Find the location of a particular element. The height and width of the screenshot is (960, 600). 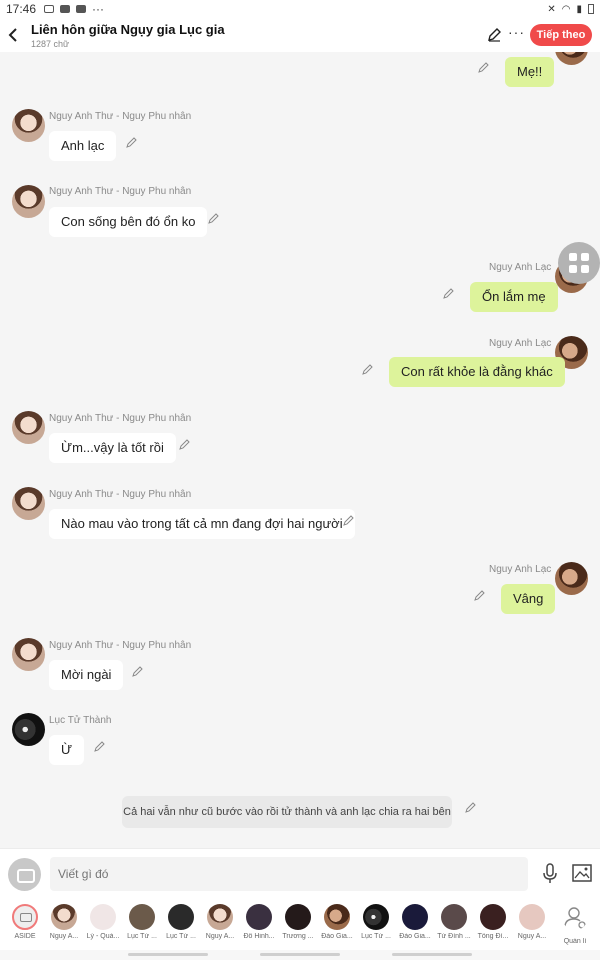

battery-icon is located at coordinates (591, 9).